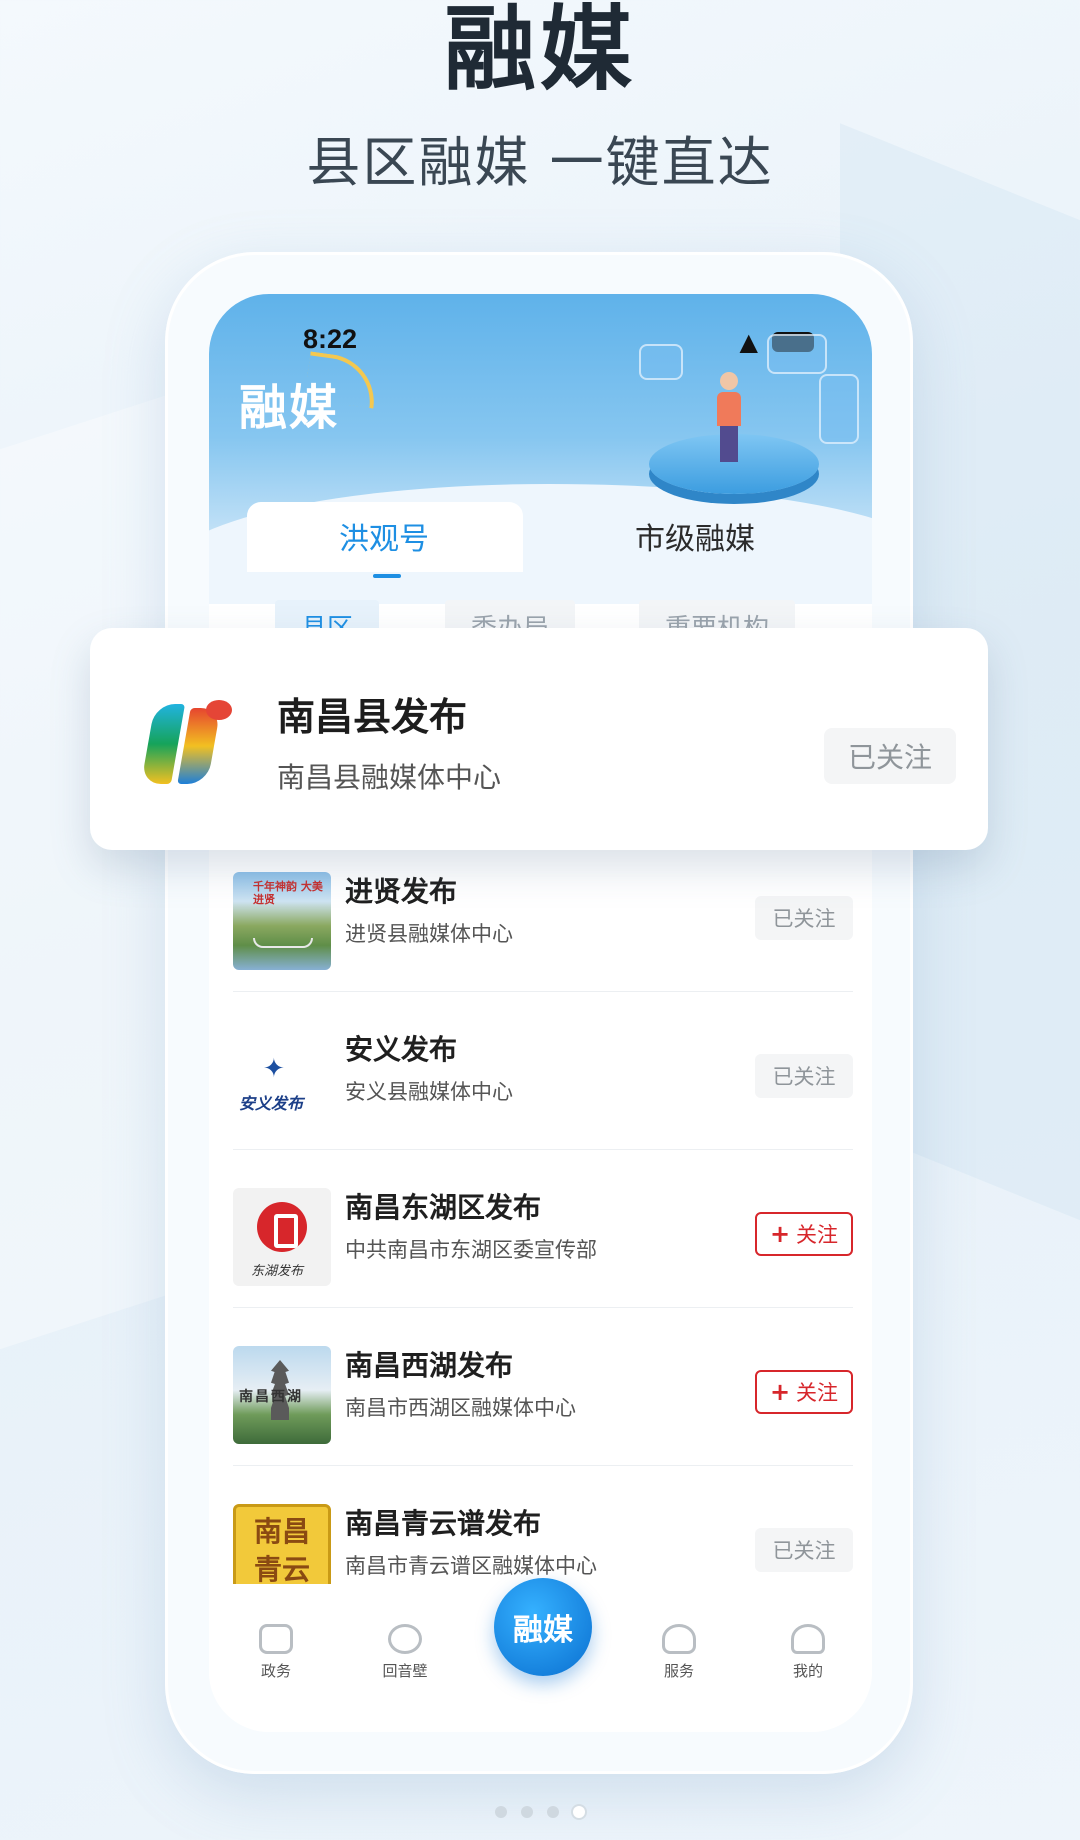 The height and width of the screenshot is (1840, 1080). What do you see at coordinates (540, 162) in the screenshot?
I see `promo-subtitle: 县区融媒 一键直达` at bounding box center [540, 162].